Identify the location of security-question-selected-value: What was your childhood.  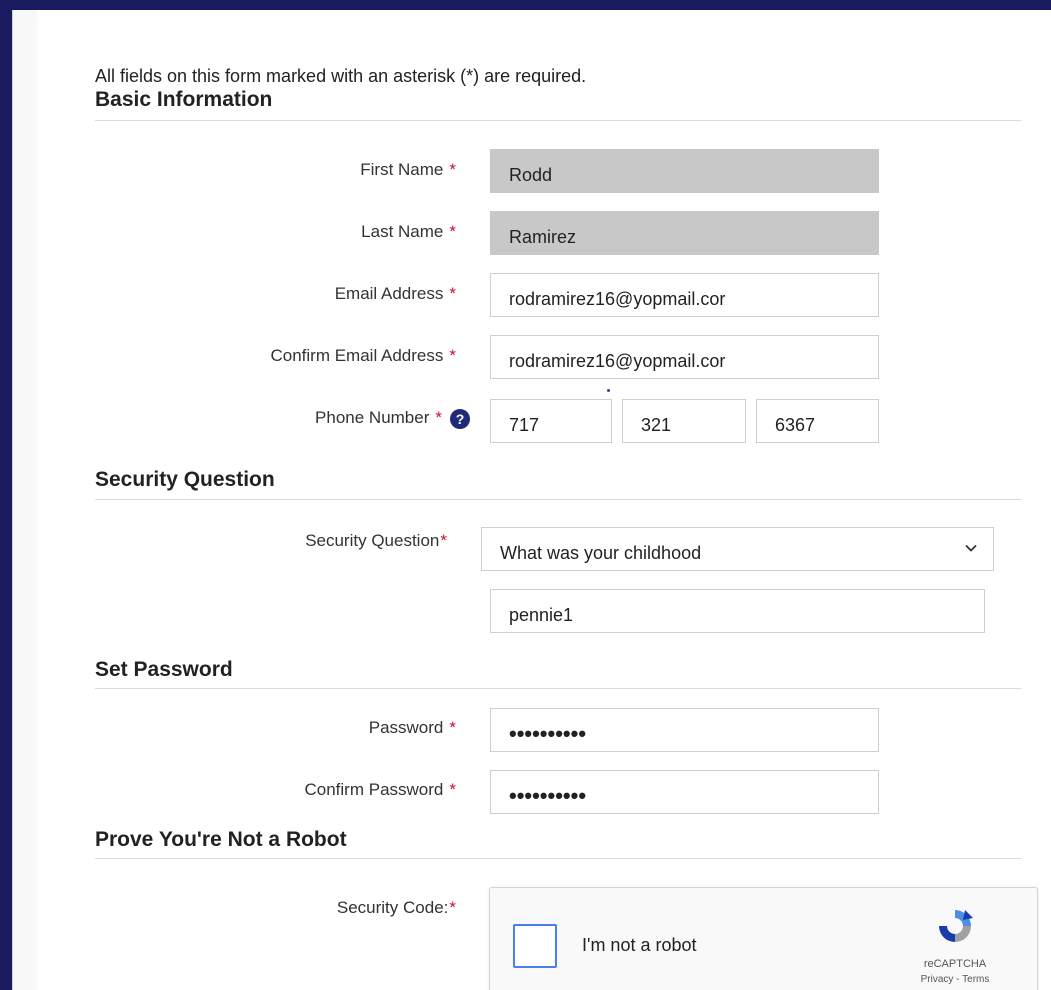
(601, 553).